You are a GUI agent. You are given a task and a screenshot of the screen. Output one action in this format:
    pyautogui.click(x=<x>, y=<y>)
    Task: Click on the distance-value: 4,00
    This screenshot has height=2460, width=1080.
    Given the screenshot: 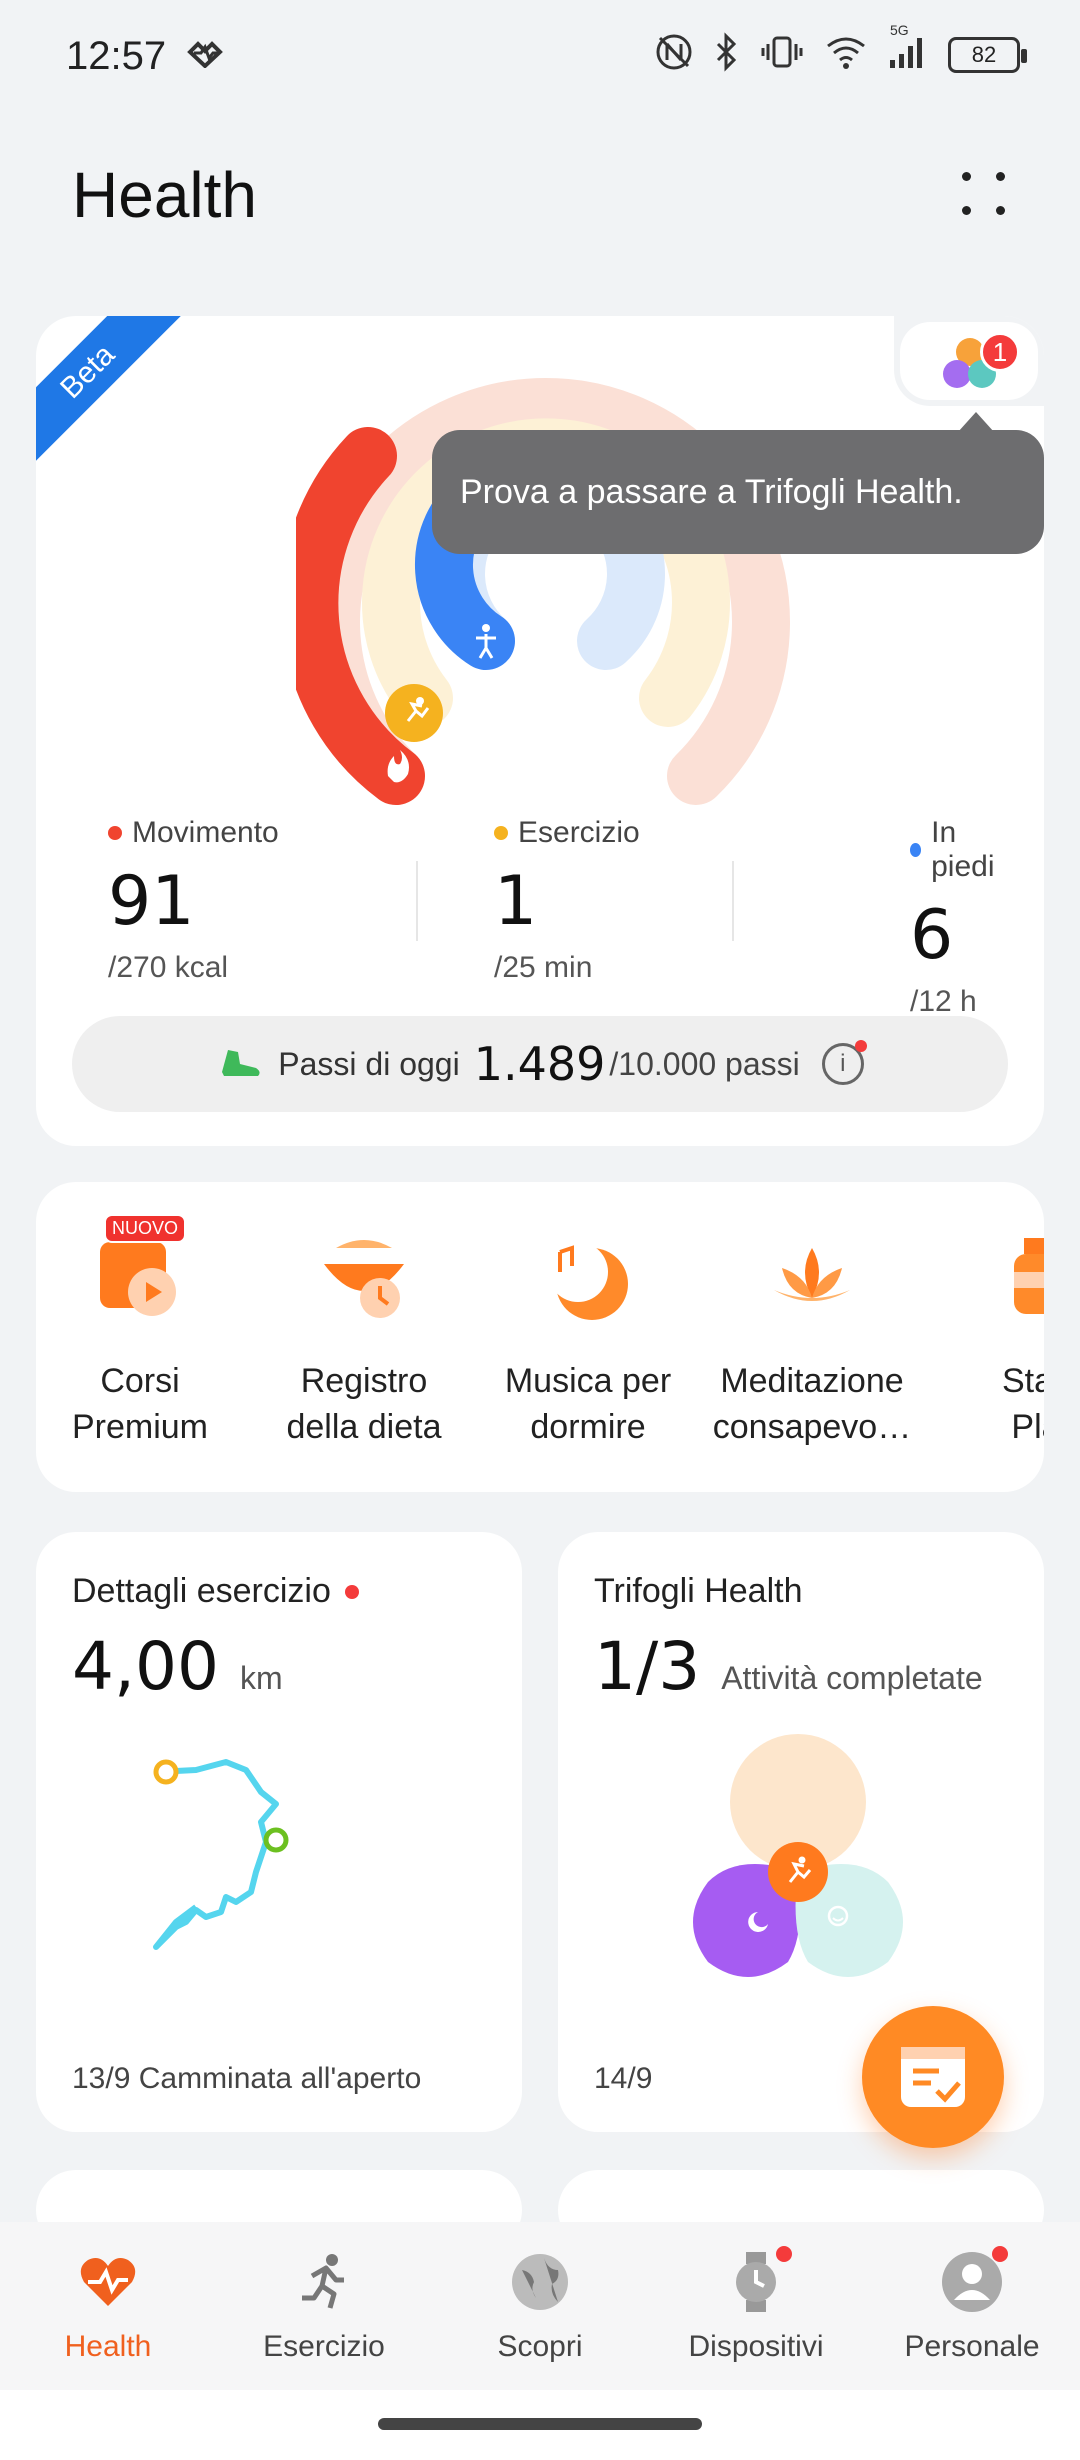 What is the action you would take?
    pyautogui.click(x=145, y=1666)
    